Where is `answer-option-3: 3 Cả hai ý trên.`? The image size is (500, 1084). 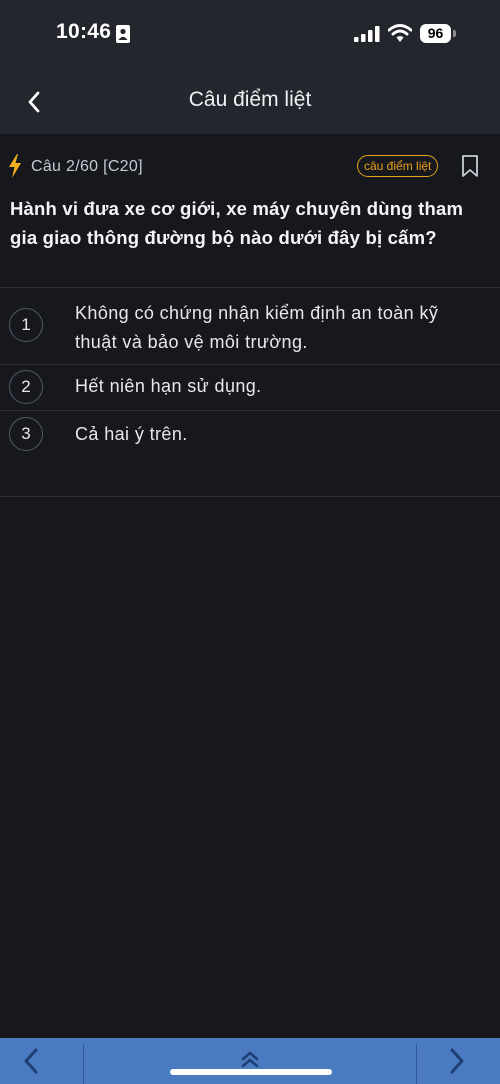
answer-option-3: 3 Cả hai ý trên. is located at coordinates (250, 433).